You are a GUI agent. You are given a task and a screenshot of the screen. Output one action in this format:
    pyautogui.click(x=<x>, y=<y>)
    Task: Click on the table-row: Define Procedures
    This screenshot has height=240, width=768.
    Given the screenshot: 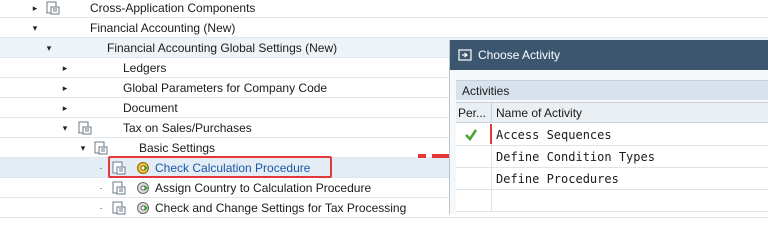 What is the action you would take?
    pyautogui.click(x=612, y=179)
    